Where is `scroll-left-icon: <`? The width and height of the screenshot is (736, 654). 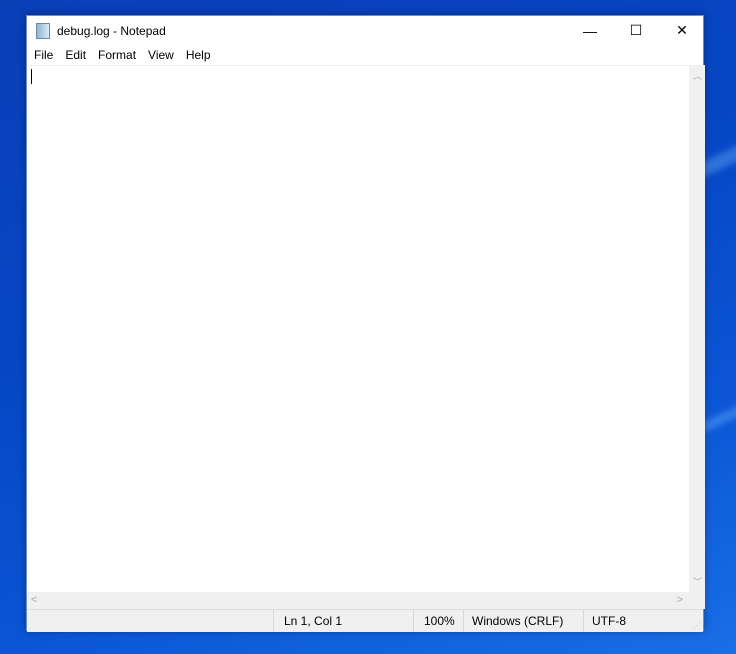
scroll-left-icon: < is located at coordinates (34, 600).